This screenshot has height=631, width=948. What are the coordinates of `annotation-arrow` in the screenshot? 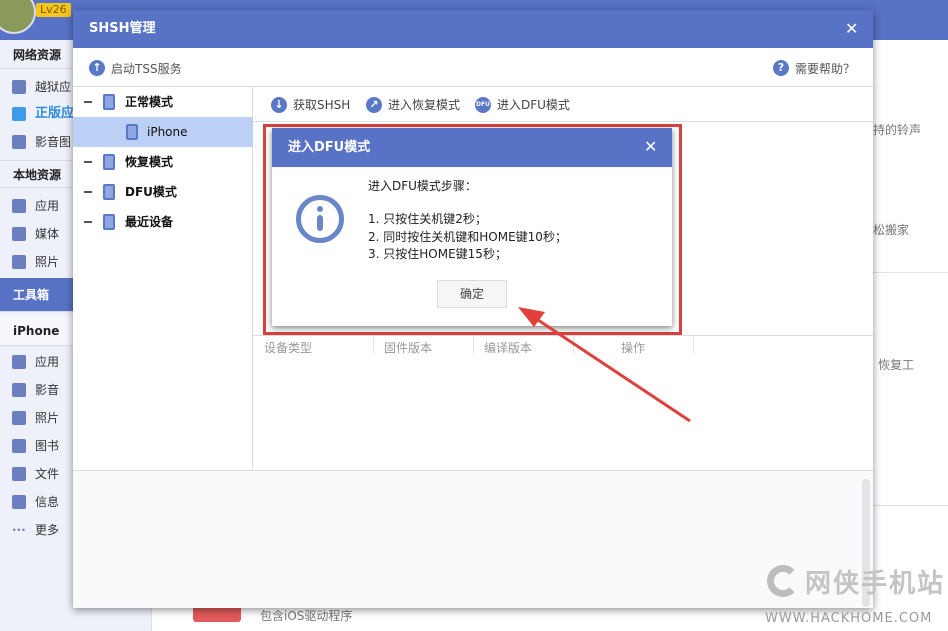 It's located at (604, 365).